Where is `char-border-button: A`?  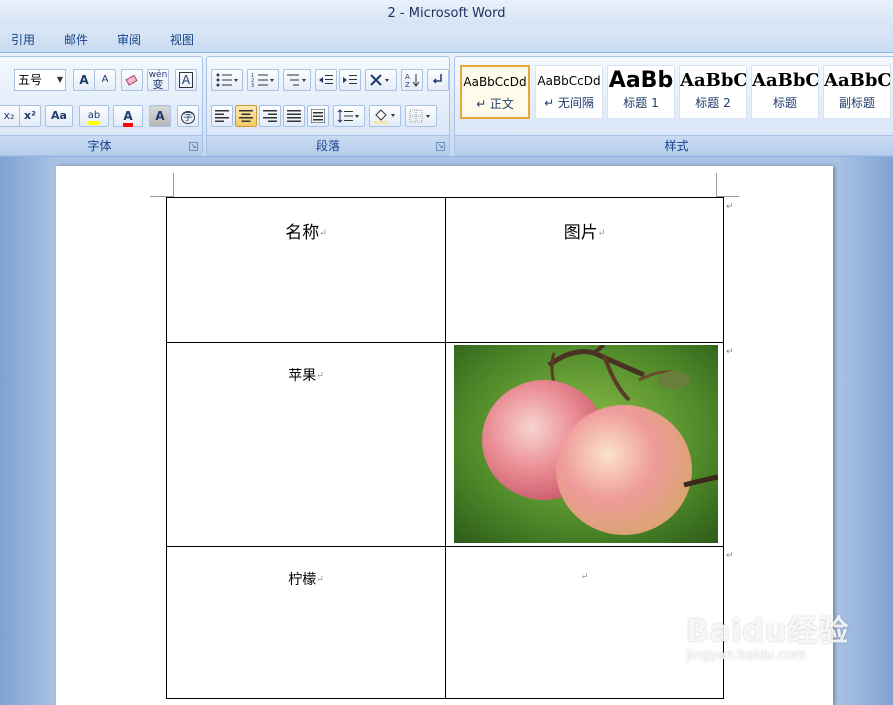 char-border-button: A is located at coordinates (186, 80).